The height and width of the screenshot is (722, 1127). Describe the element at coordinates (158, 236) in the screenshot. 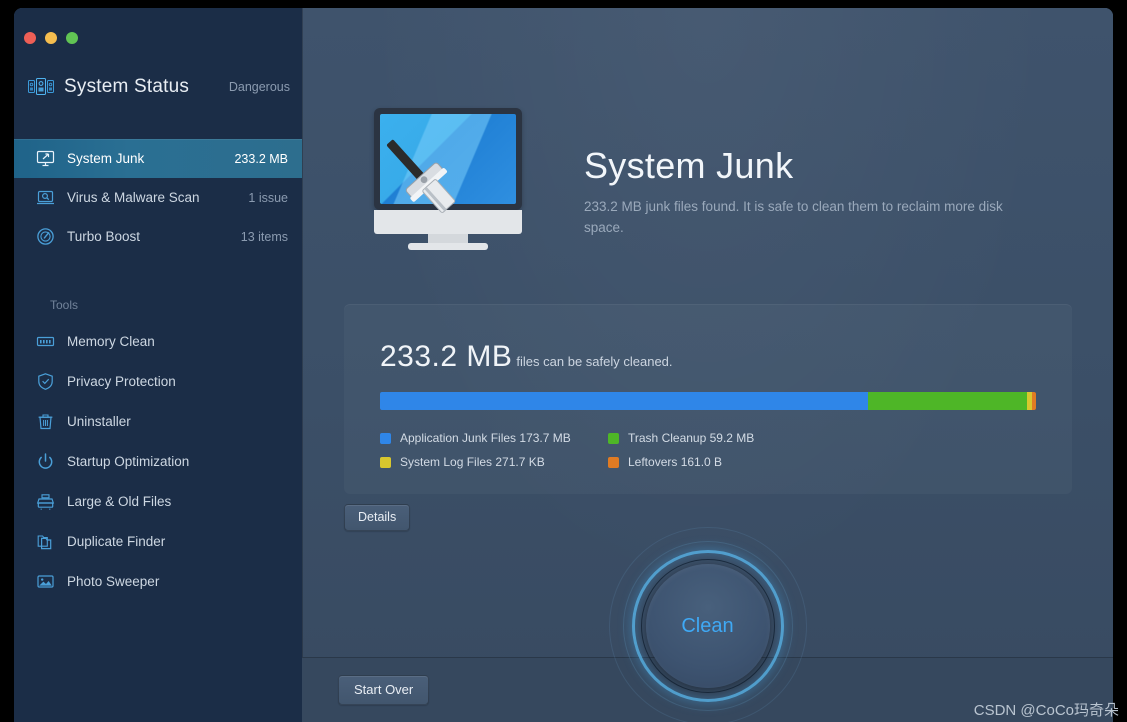

I see `sidebar-item-turbo-boost: Turbo Boost 13 items` at that location.